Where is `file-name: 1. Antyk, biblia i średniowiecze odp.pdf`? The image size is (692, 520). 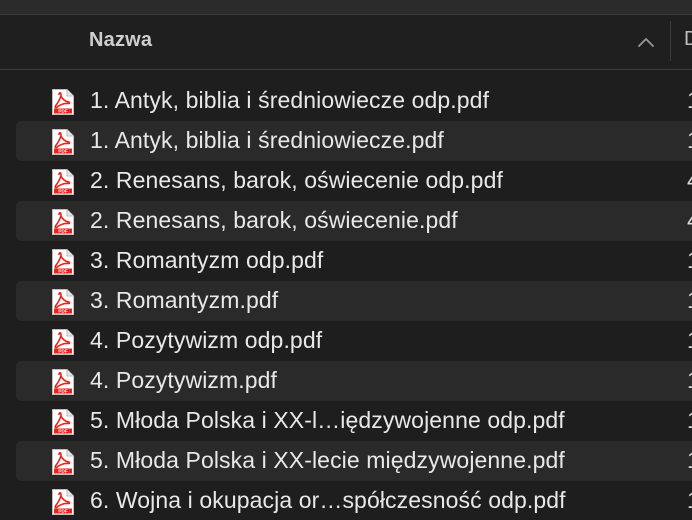 file-name: 1. Antyk, biblia i średniowiecze odp.pdf is located at coordinates (289, 100).